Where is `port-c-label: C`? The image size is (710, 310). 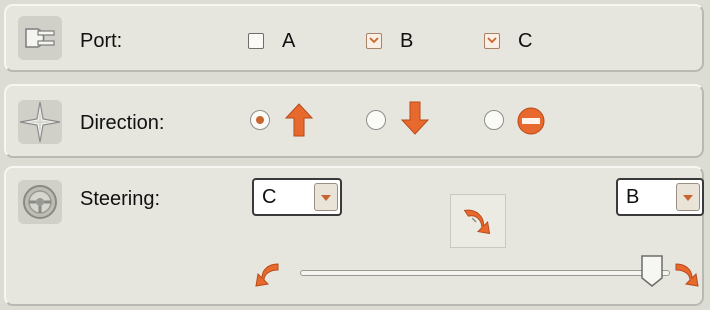
port-c-label: C is located at coordinates (525, 41).